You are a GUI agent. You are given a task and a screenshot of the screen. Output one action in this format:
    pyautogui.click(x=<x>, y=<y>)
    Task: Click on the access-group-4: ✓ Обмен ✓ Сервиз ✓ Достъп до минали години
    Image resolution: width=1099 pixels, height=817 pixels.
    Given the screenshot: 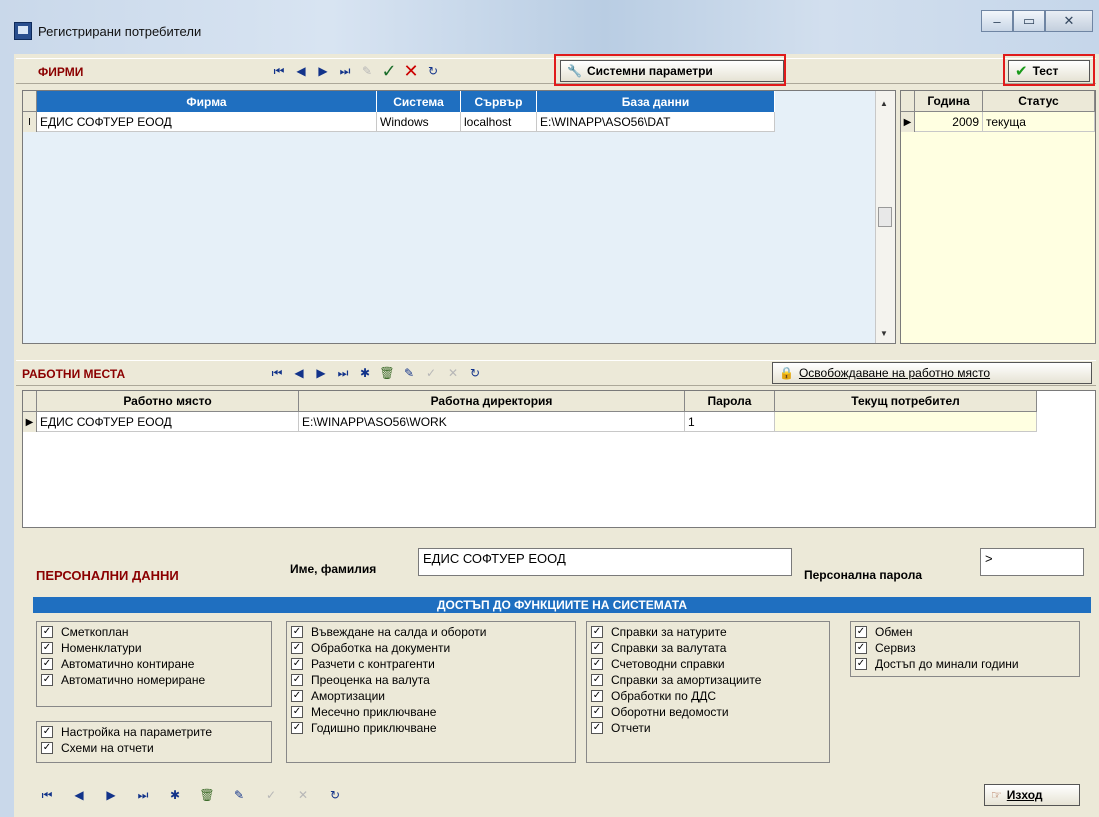 What is the action you would take?
    pyautogui.click(x=965, y=649)
    